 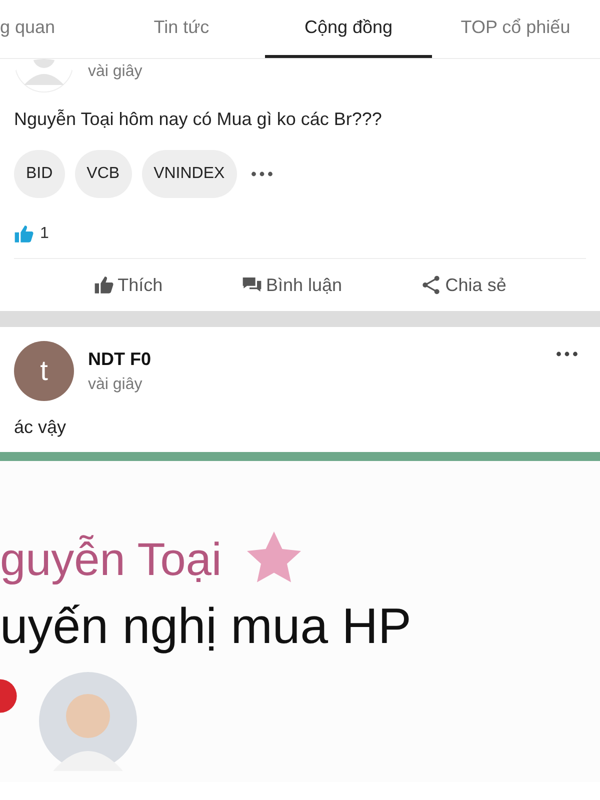 What do you see at coordinates (103, 174) in the screenshot?
I see `stock-tag: VCB` at bounding box center [103, 174].